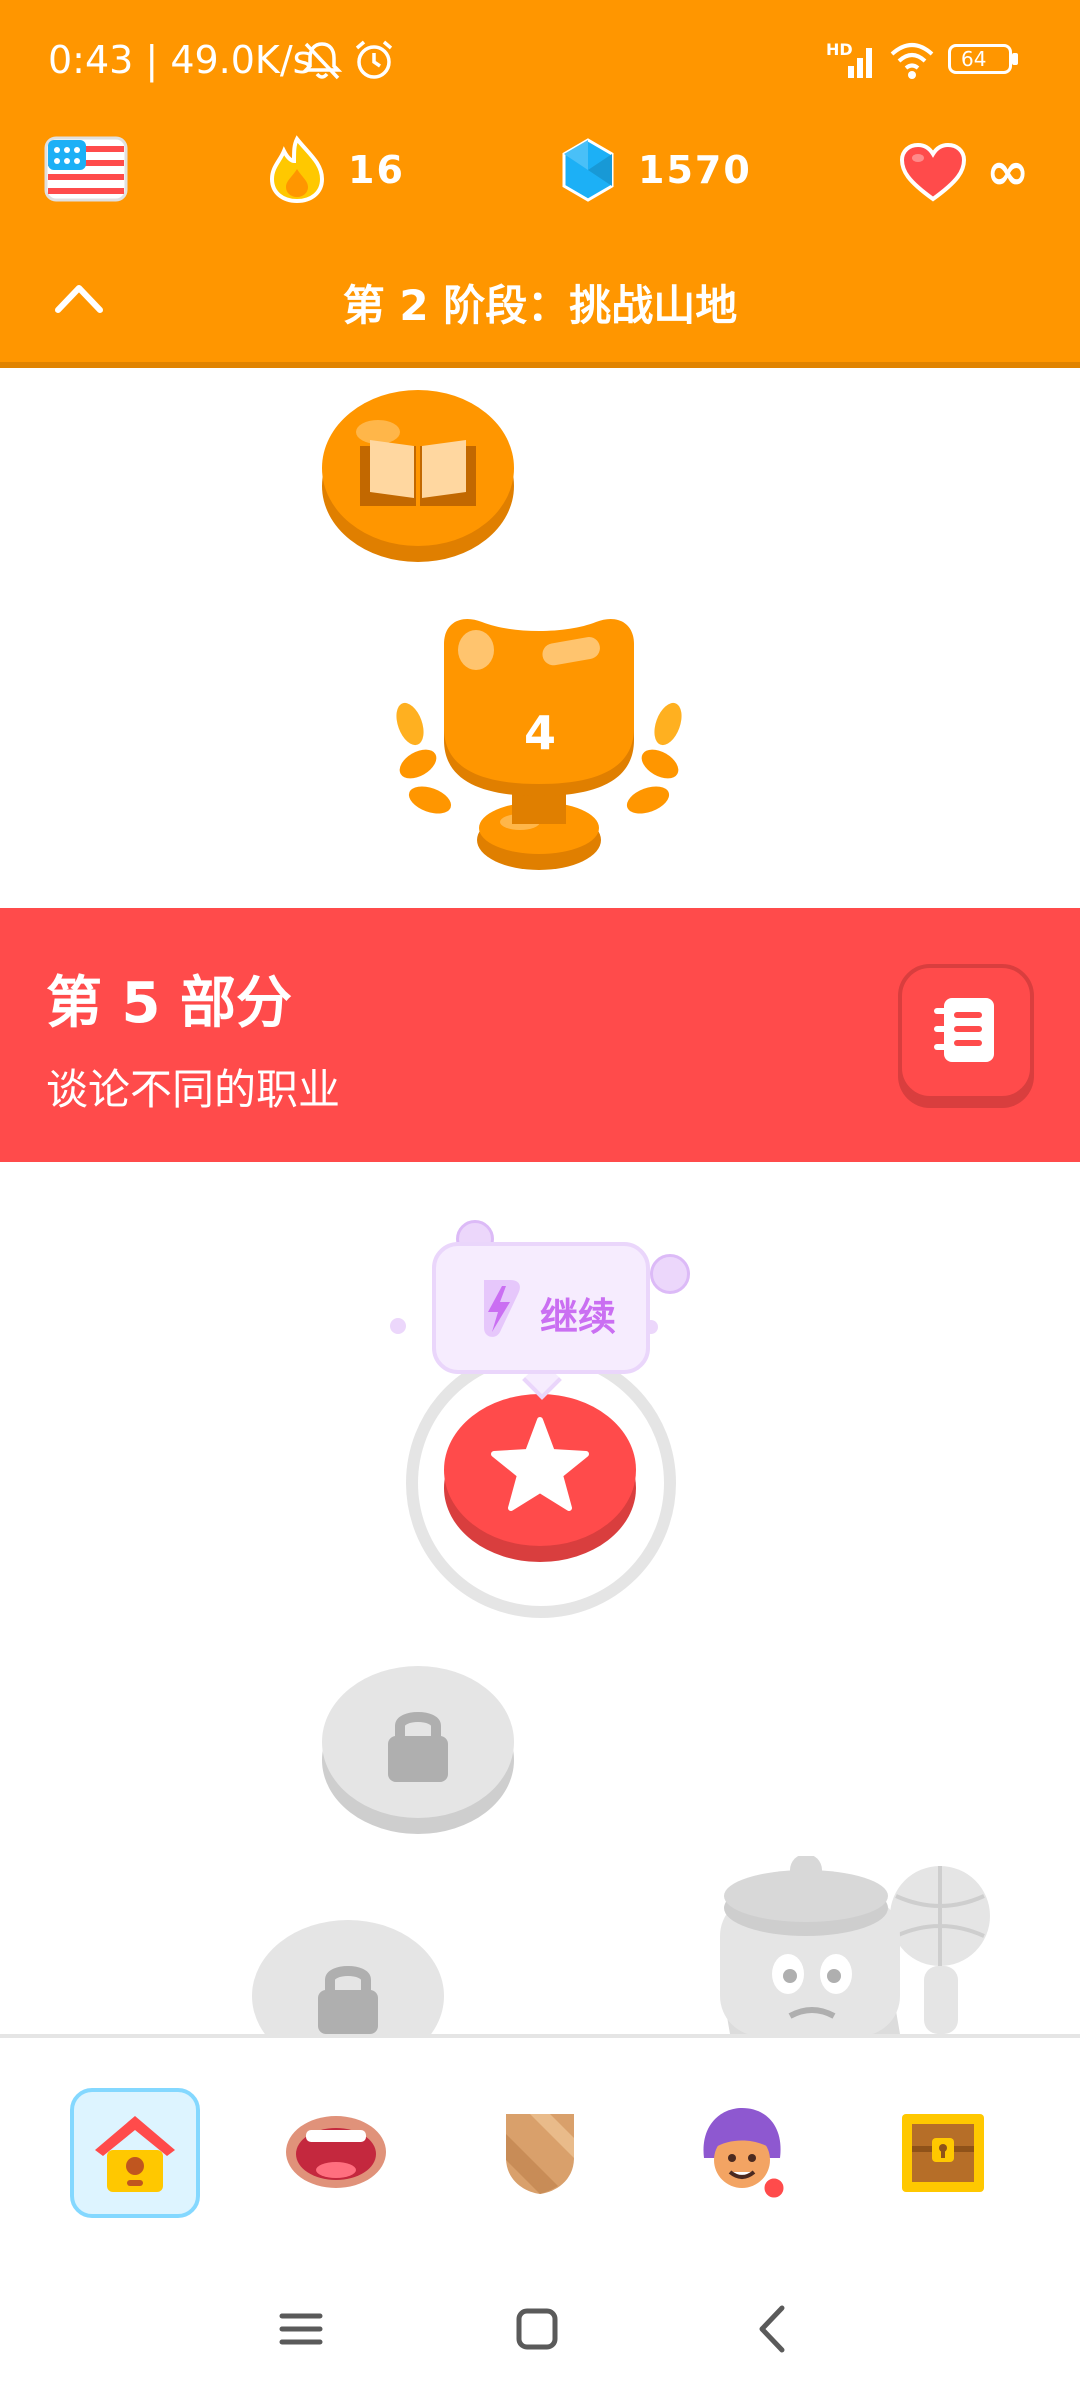 The image size is (1080, 2400). What do you see at coordinates (418, 473) in the screenshot?
I see `story-node` at bounding box center [418, 473].